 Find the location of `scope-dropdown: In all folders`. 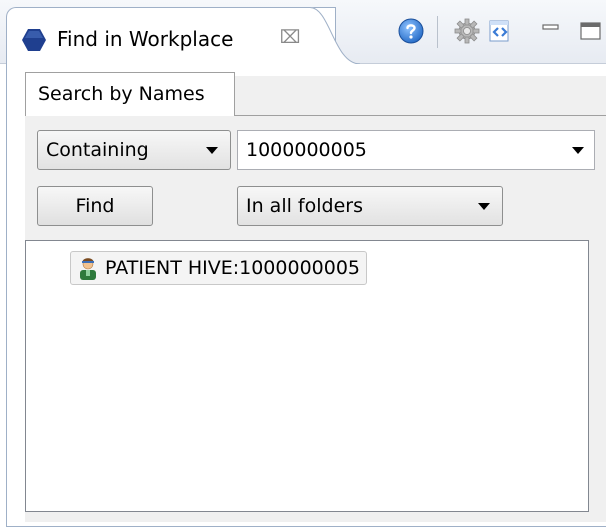

scope-dropdown: In all folders is located at coordinates (370, 206).